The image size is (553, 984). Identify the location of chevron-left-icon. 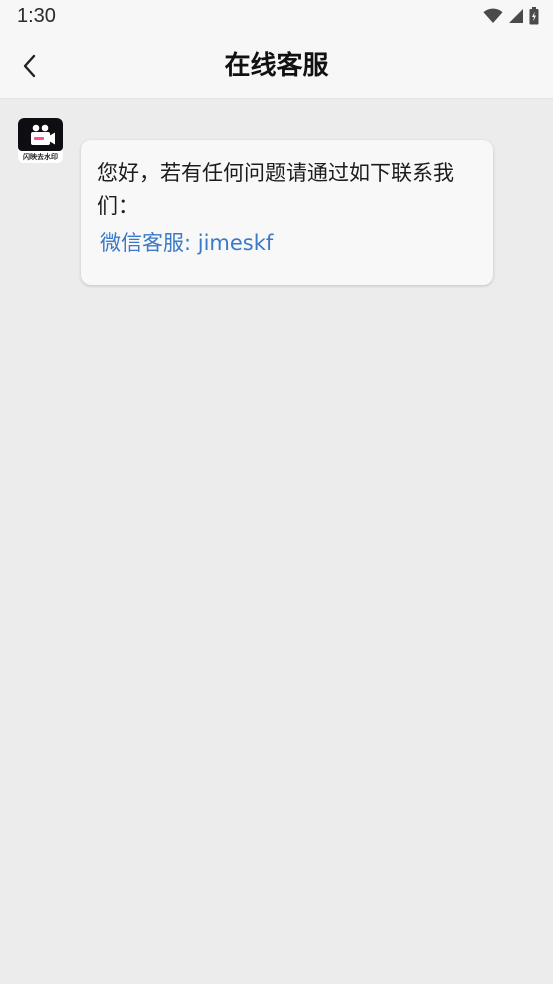
(29, 66).